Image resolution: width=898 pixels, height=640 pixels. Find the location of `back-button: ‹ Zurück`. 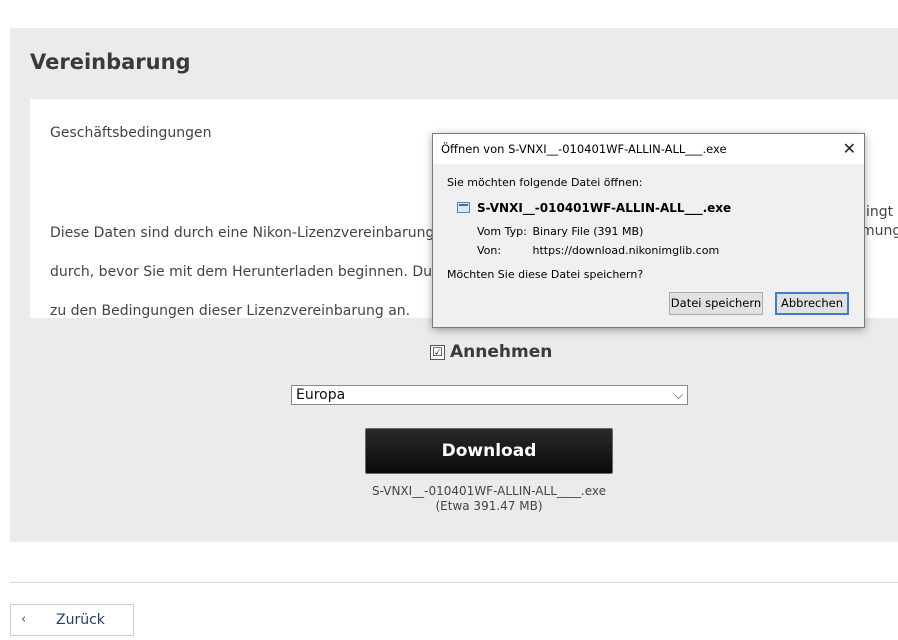

back-button: ‹ Zurück is located at coordinates (72, 620).